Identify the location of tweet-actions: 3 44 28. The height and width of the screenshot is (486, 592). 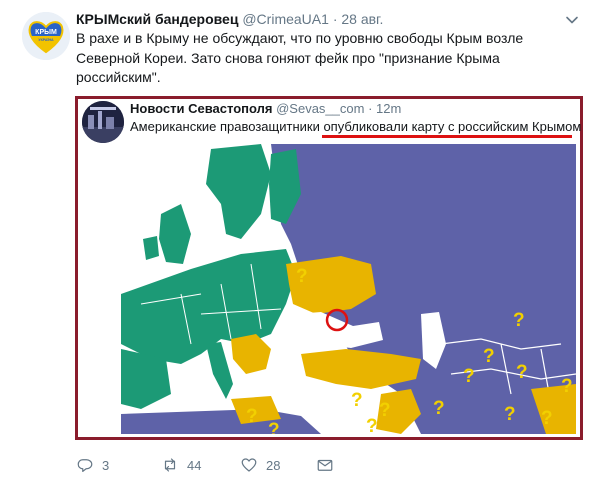
(226, 467).